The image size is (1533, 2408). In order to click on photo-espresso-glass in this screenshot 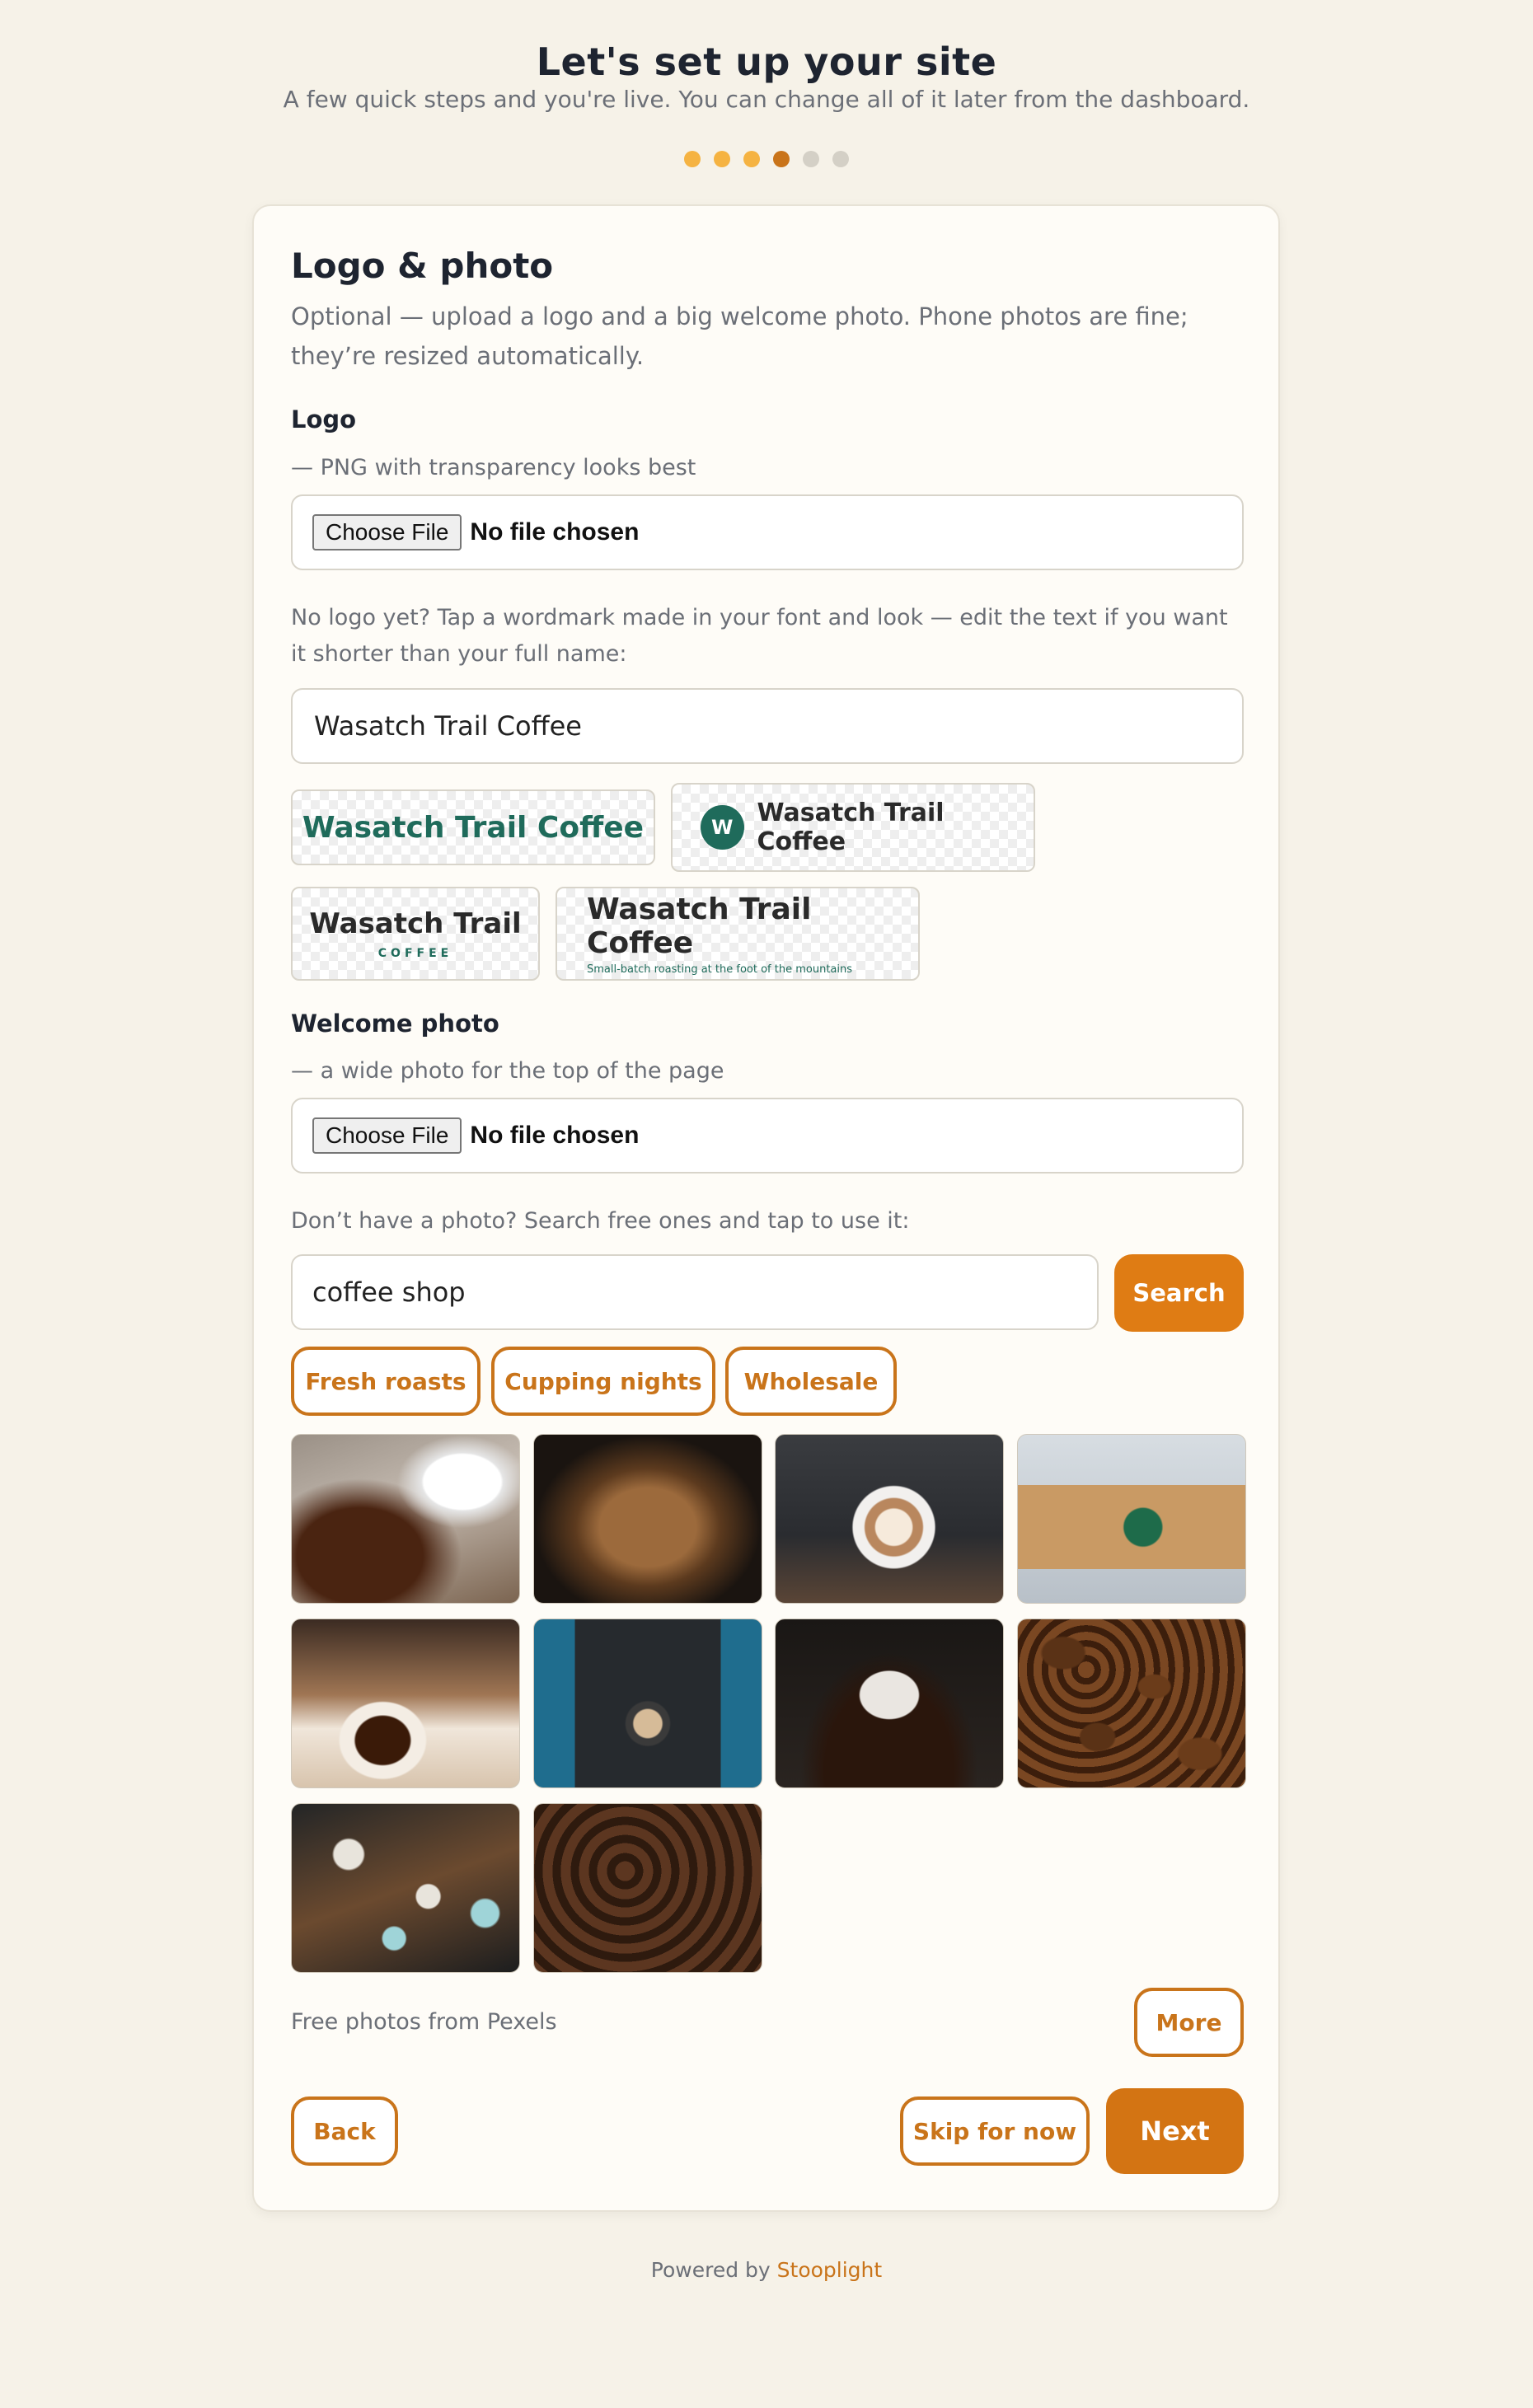, I will do `click(405, 1703)`.